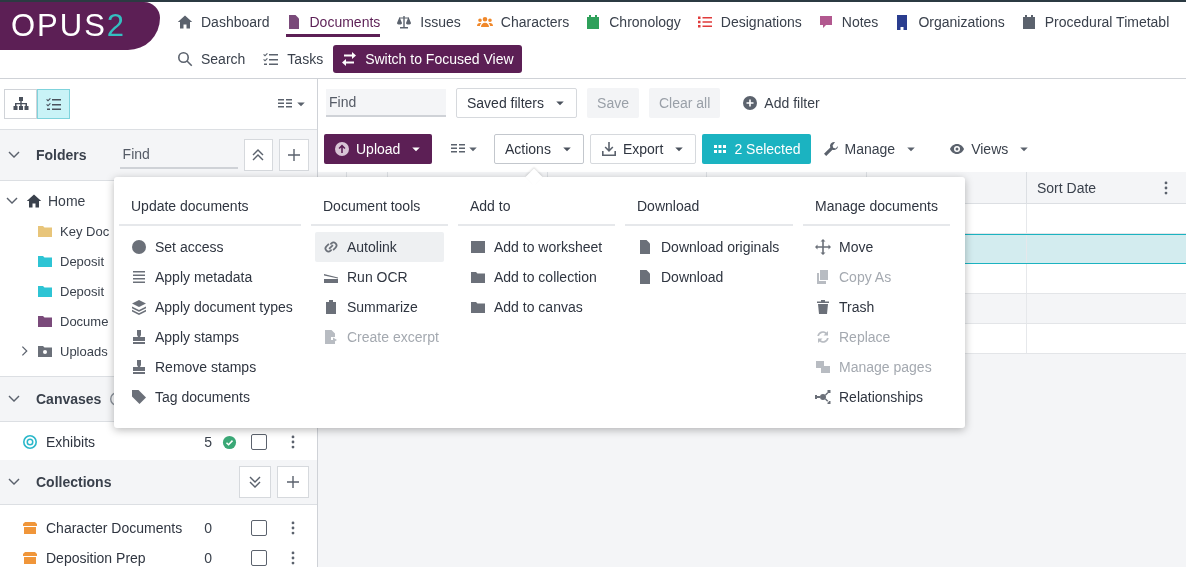 Image resolution: width=1186 pixels, height=567 pixels. I want to click on box-icon, so click(30, 558).